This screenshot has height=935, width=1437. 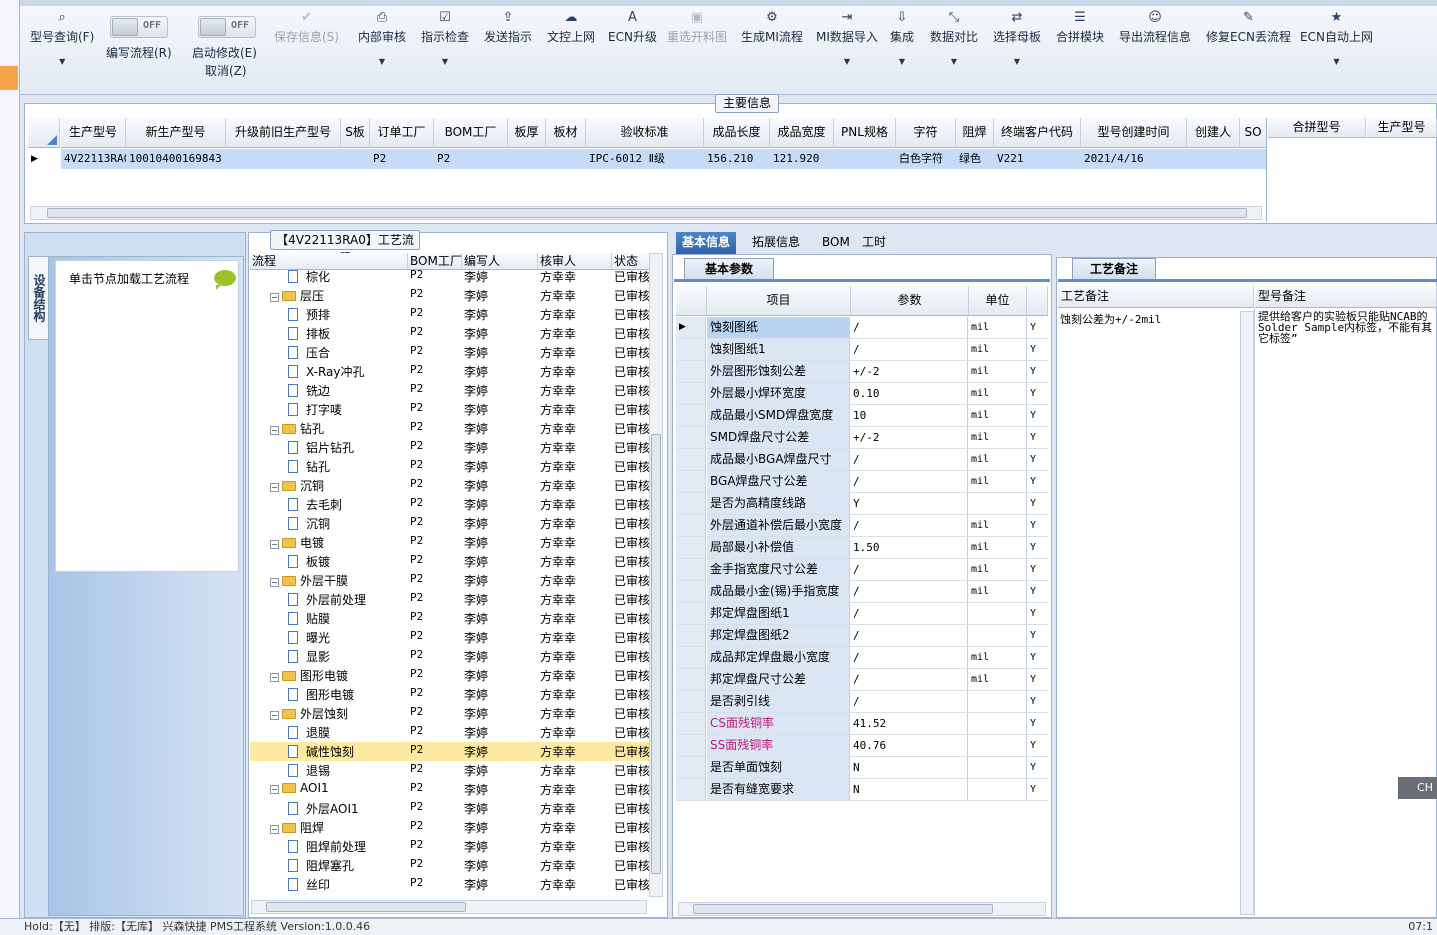 I want to click on process-row: − 阻焊 P2 李婷 方幸幸 已审核, so click(x=450, y=827).